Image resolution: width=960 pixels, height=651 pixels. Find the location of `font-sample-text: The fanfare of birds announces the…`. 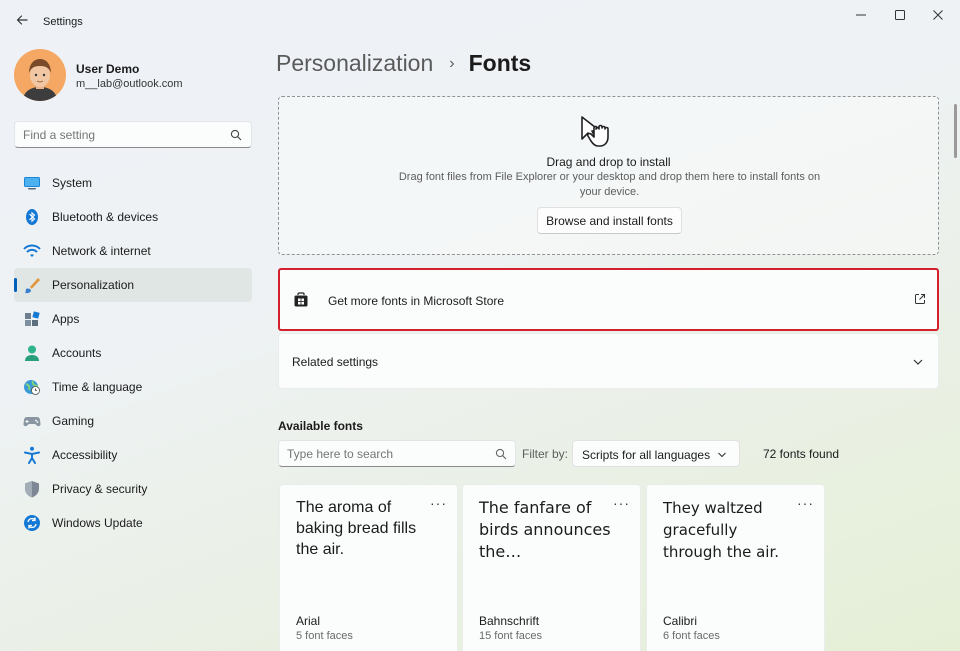

font-sample-text: The fanfare of birds announces the… is located at coordinates (545, 529).